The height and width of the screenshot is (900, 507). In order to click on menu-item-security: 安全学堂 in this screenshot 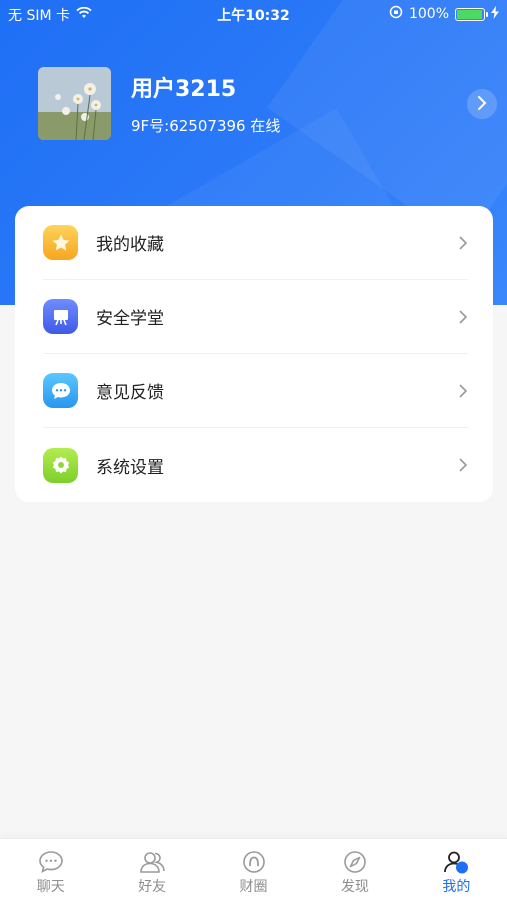, I will do `click(255, 317)`.